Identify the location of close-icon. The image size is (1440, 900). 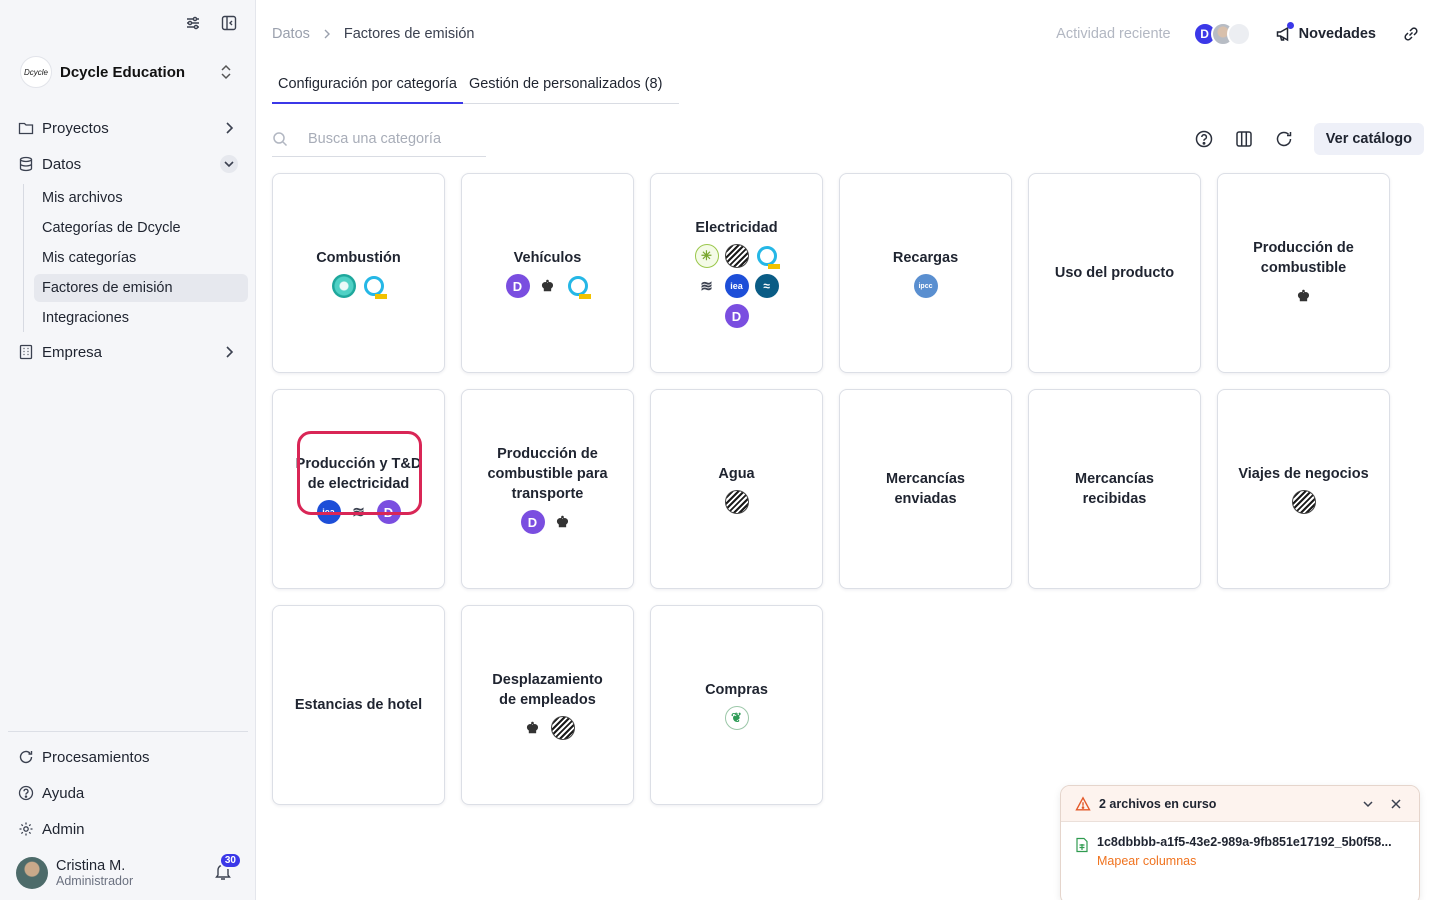
(1396, 804).